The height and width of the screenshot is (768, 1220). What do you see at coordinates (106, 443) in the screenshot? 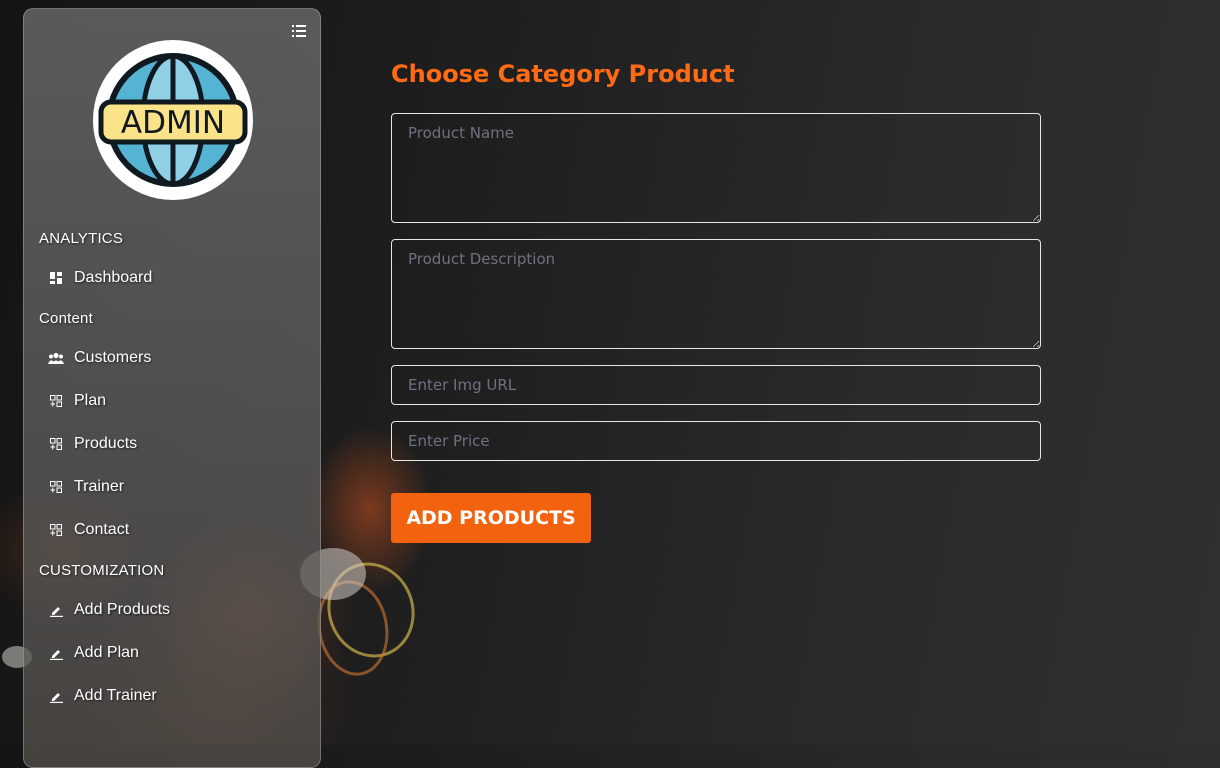
I see `sidebar-item-label: Products` at bounding box center [106, 443].